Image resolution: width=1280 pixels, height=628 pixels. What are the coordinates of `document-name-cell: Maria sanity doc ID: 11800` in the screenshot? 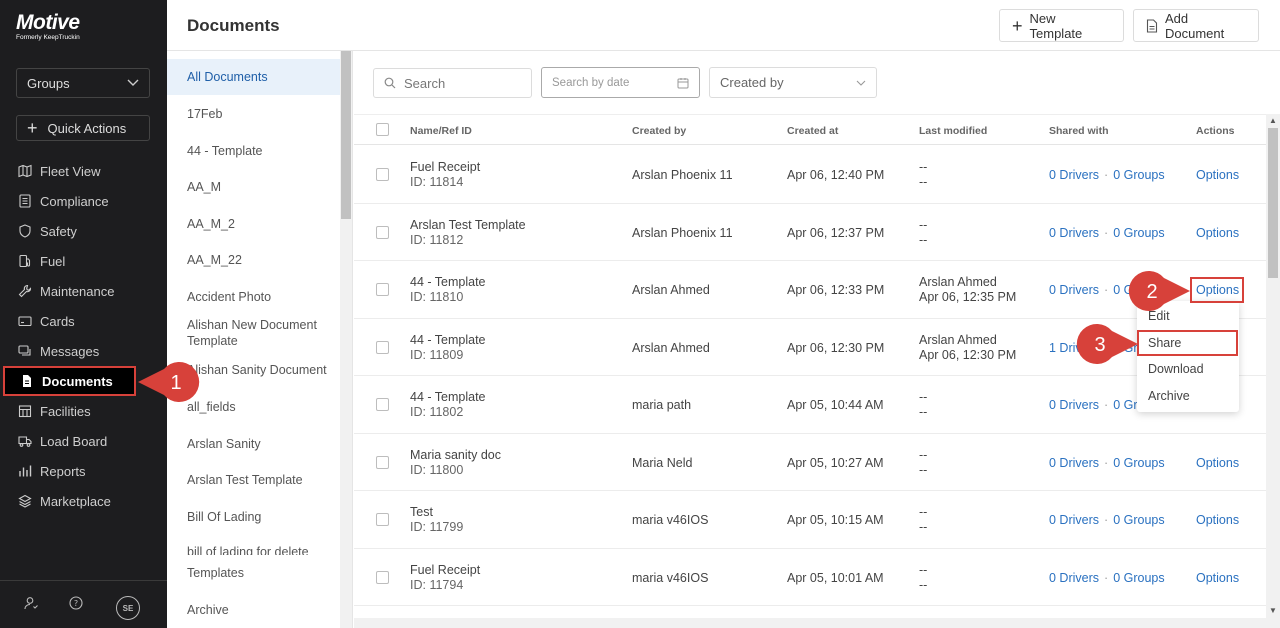 It's located at (455, 463).